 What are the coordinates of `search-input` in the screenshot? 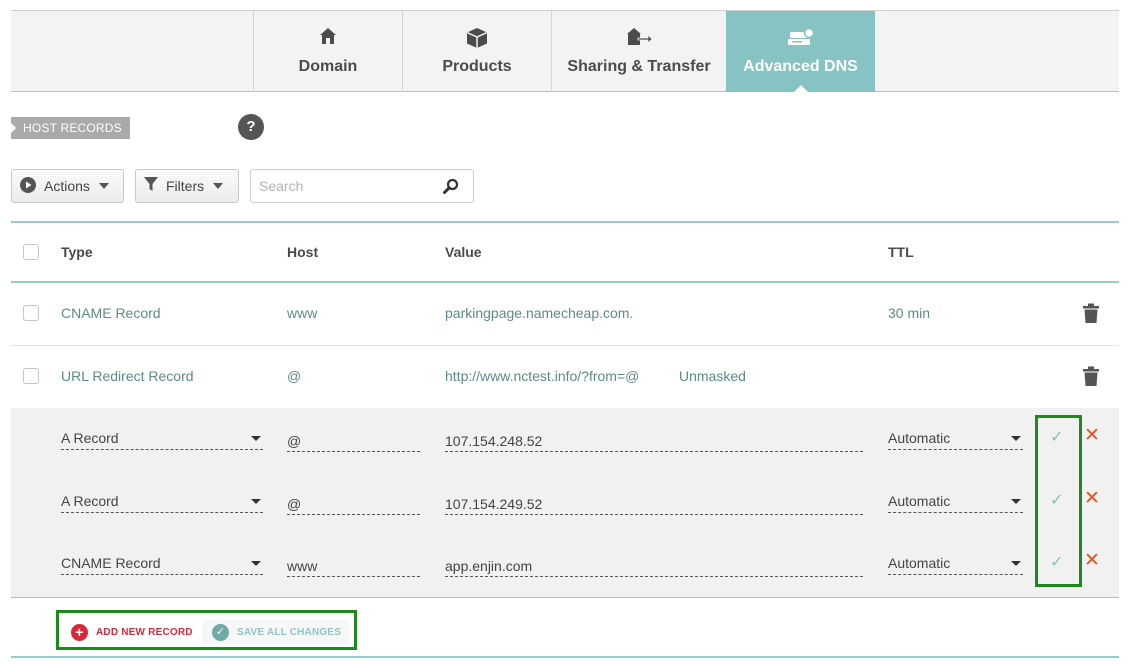 It's located at (349, 186).